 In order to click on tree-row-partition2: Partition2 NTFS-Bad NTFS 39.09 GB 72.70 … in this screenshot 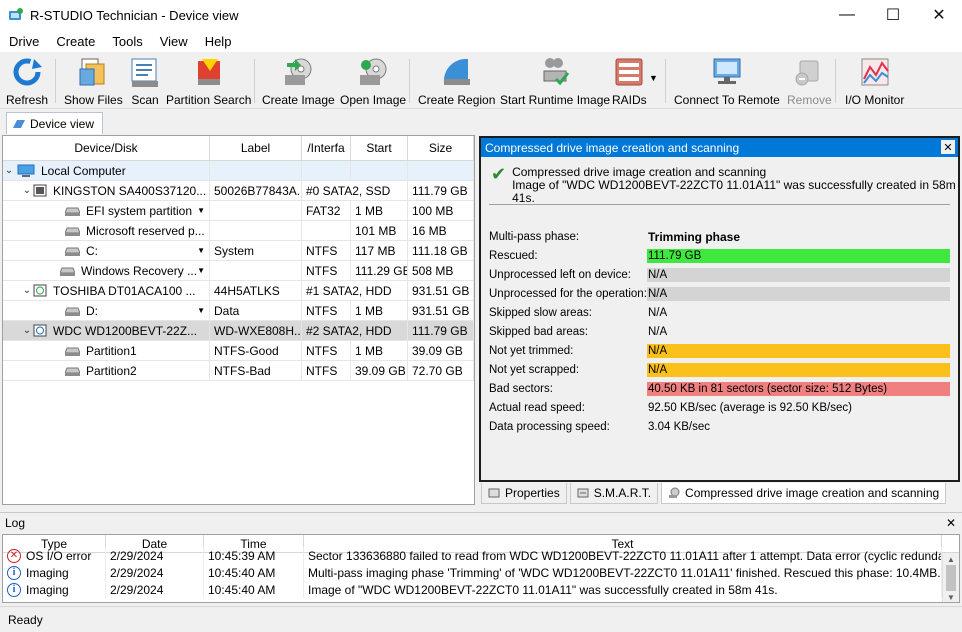, I will do `click(238, 370)`.